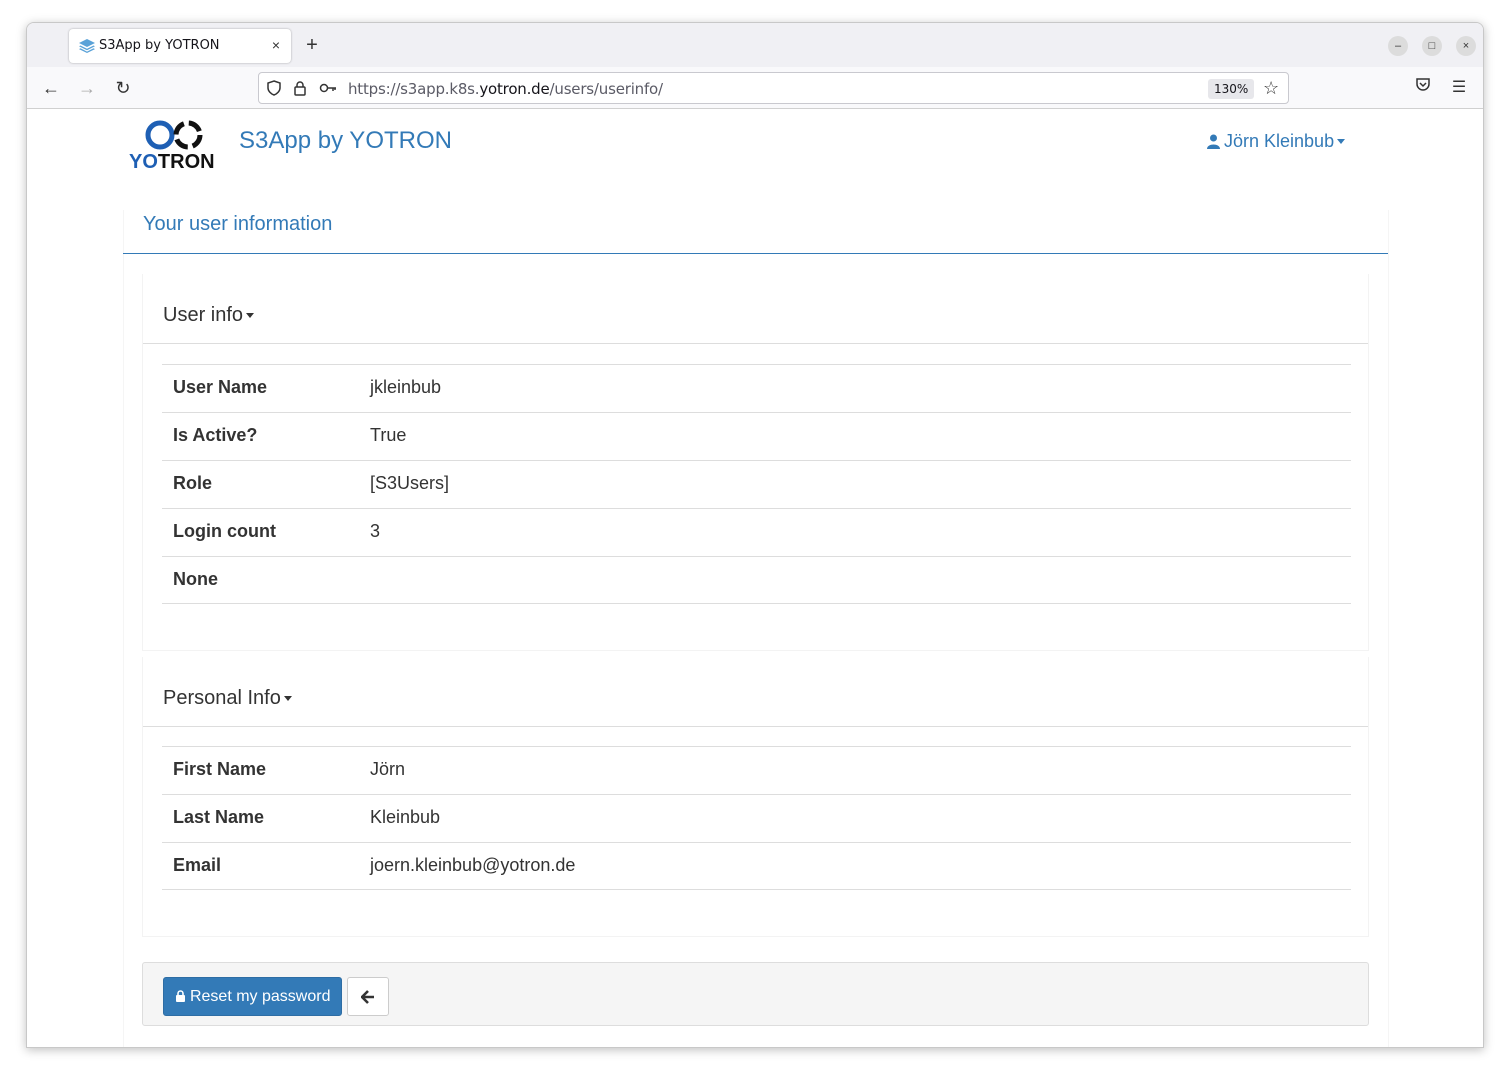 The height and width of the screenshot is (1076, 1509). Describe the element at coordinates (755, 994) in the screenshot. I see `actions-bar: Reset my password` at that location.